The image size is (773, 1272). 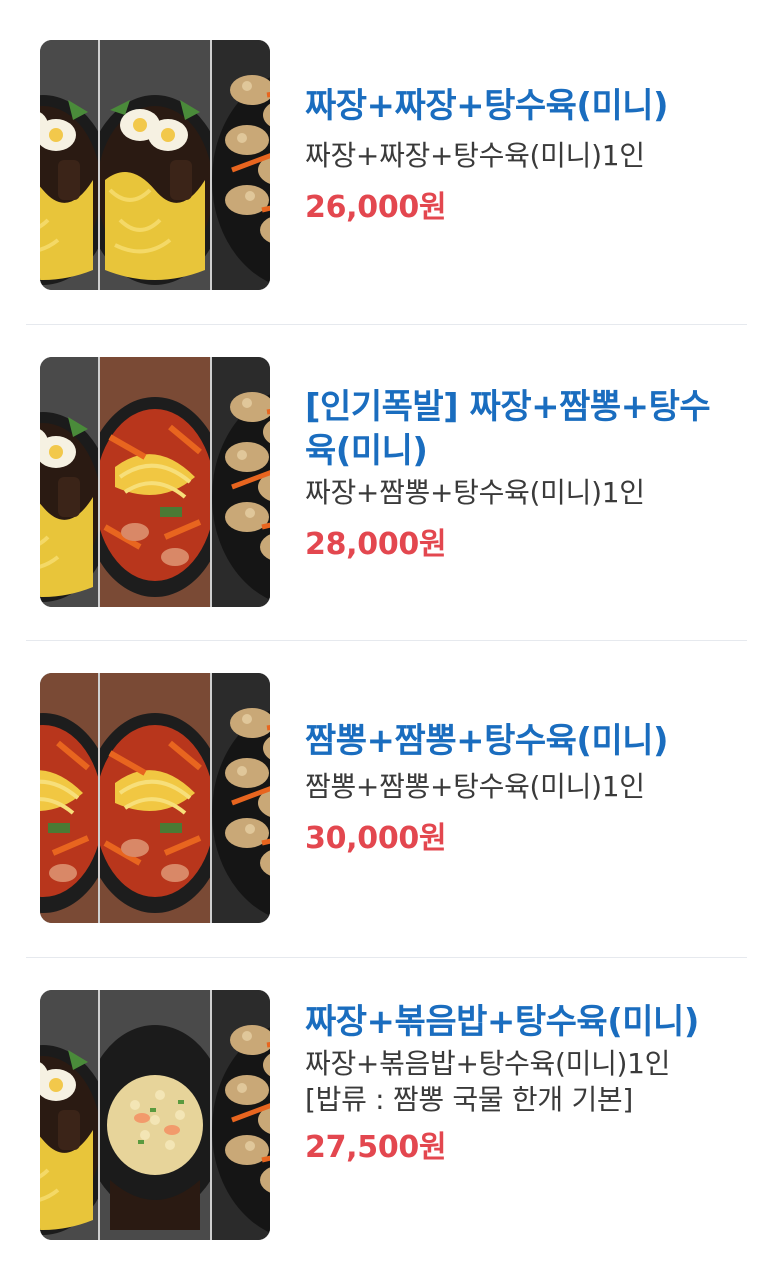 What do you see at coordinates (475, 155) in the screenshot?
I see `menu-item-description: 짜장+짜장+탕수육(미니)1인` at bounding box center [475, 155].